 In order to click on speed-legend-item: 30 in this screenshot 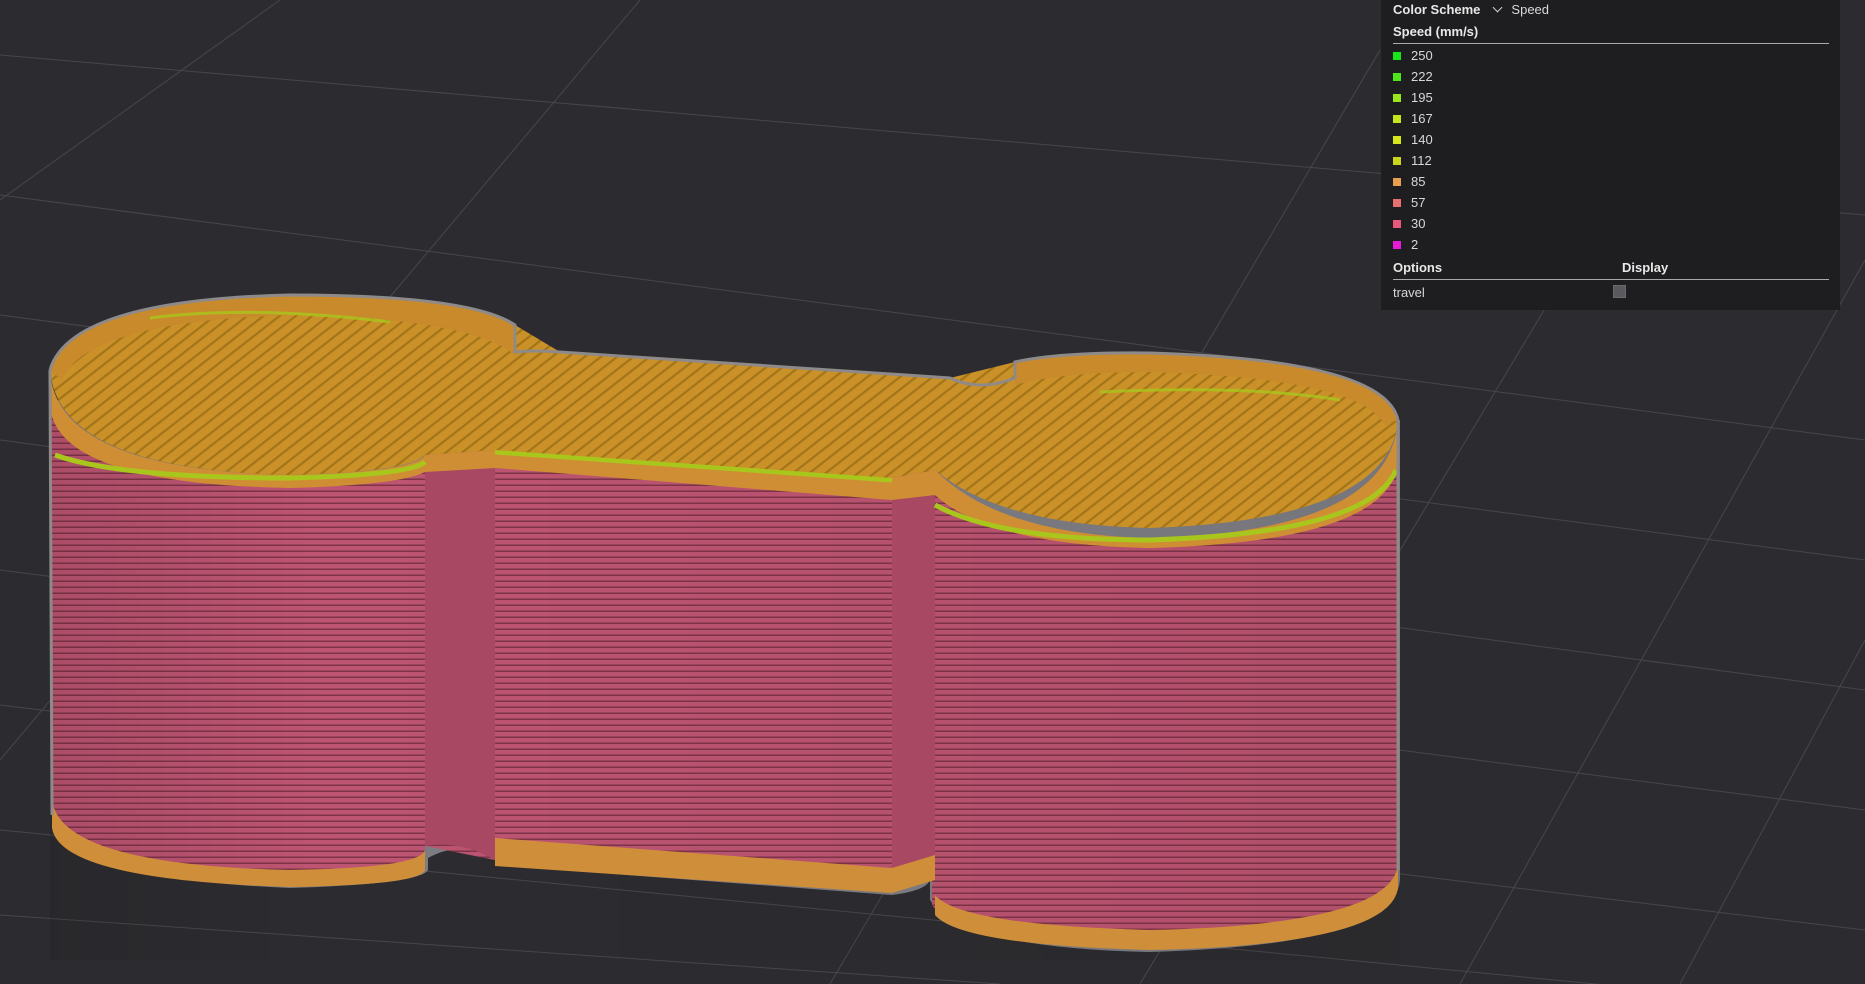, I will do `click(1611, 223)`.